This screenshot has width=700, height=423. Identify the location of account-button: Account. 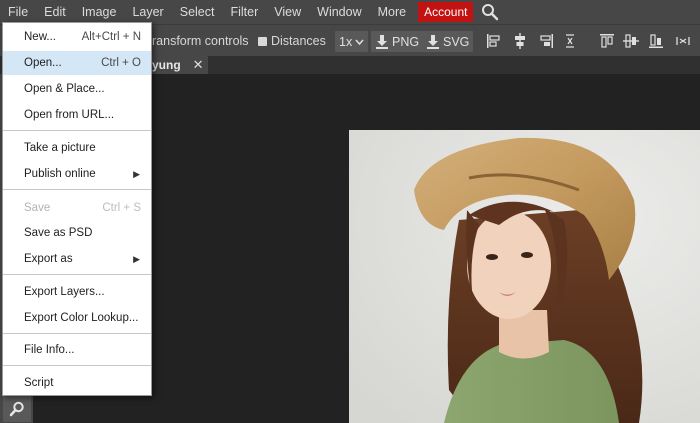
(446, 12).